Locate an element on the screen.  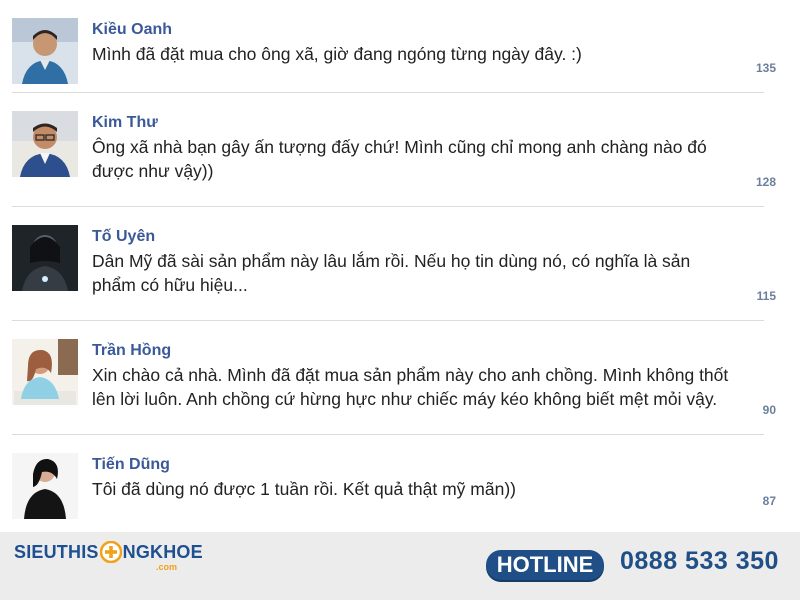
comment-author: Kim Thư is located at coordinates (125, 123).